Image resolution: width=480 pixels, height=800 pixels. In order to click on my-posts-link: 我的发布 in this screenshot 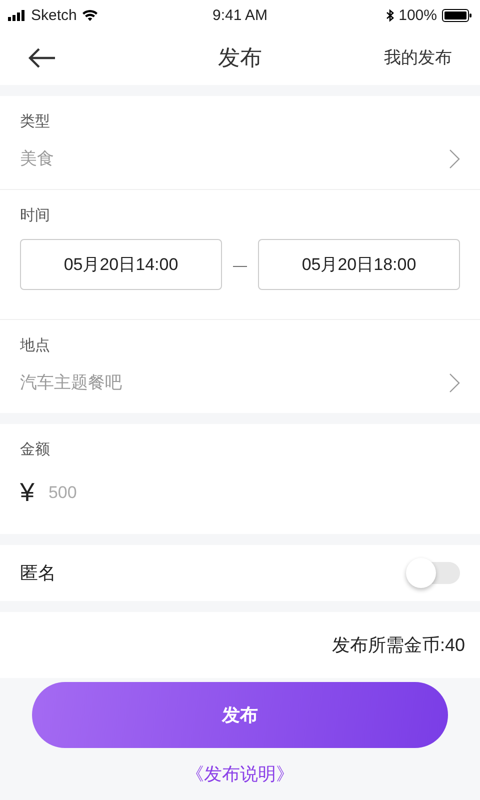, I will do `click(418, 57)`.